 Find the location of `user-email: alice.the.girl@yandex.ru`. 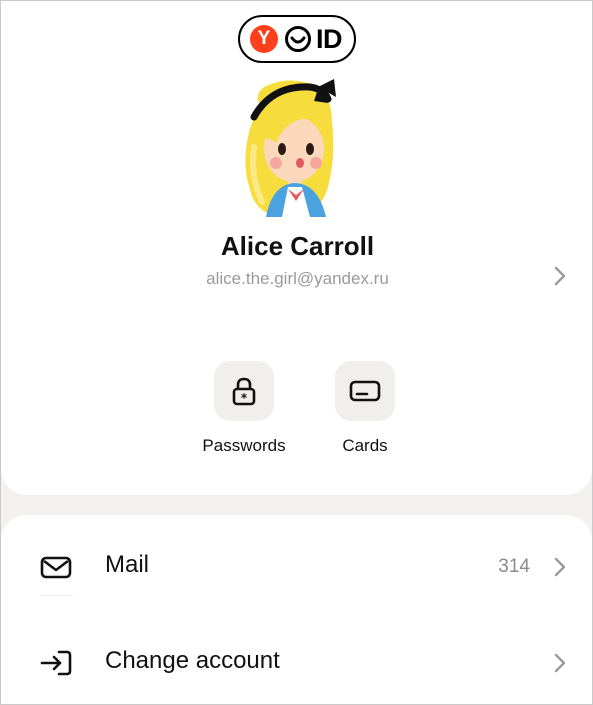

user-email: alice.the.girl@yandex.ru is located at coordinates (297, 278).